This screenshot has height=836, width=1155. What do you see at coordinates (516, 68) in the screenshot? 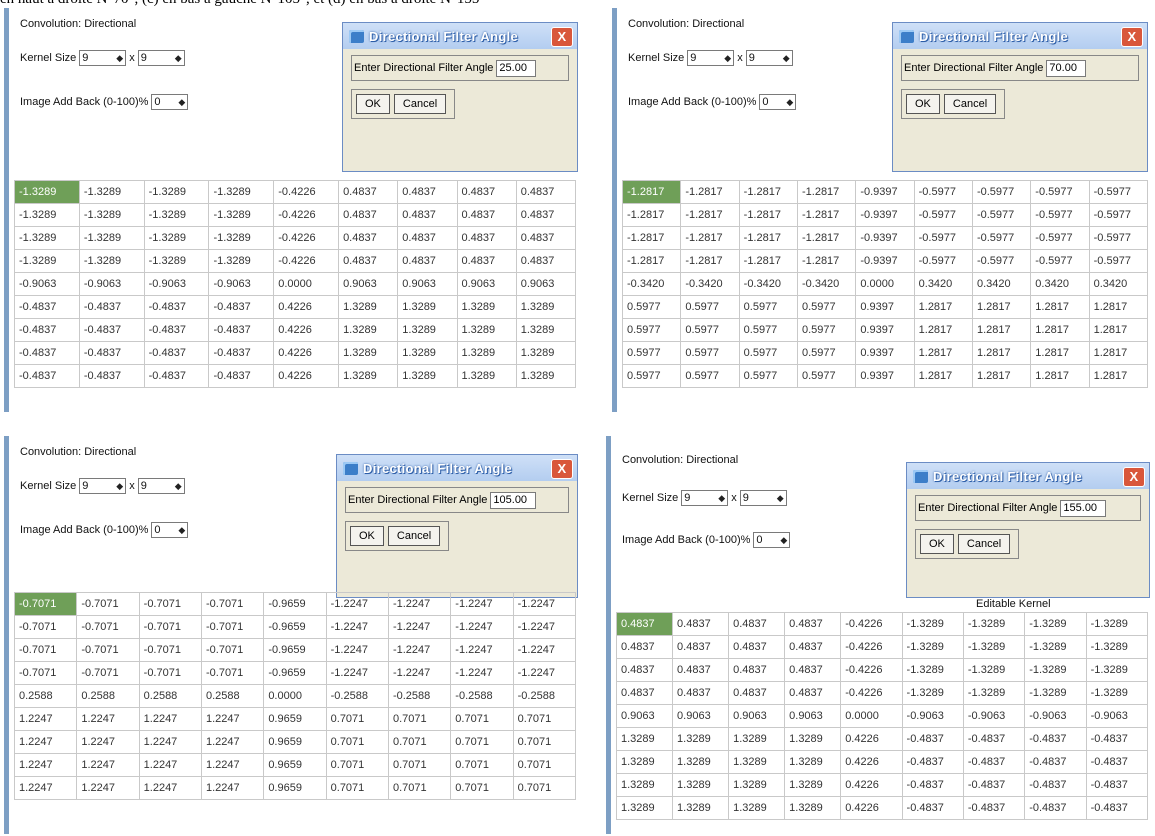
I see `angle-input: 25.00` at bounding box center [516, 68].